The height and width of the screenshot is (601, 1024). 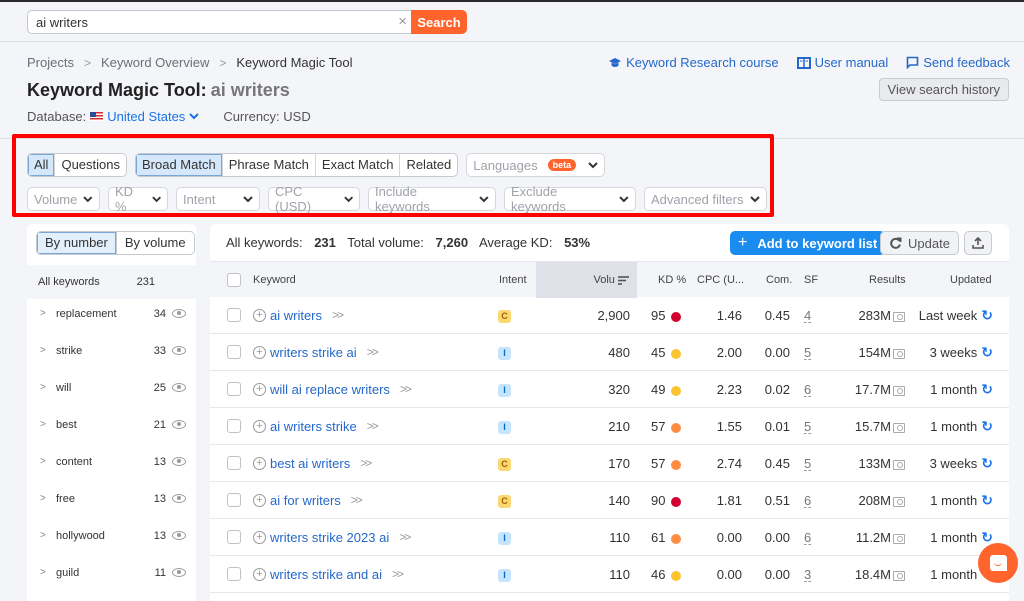 I want to click on add-to-keyword-list-button: + Add to keyword list, so click(x=808, y=243).